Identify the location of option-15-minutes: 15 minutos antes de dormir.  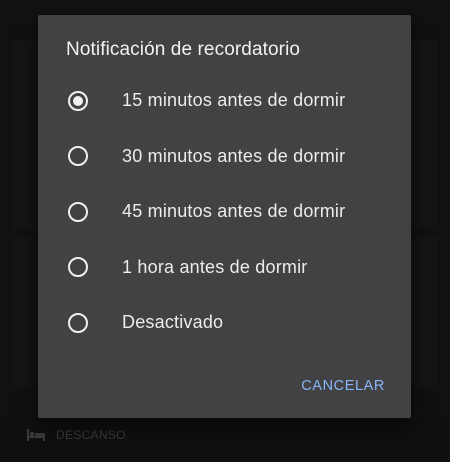
(224, 101).